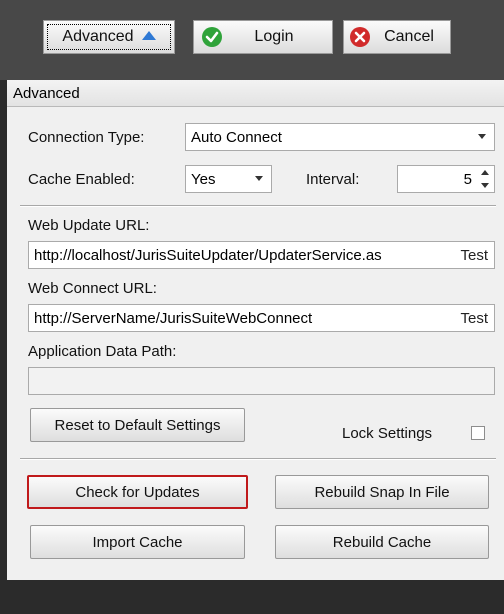  What do you see at coordinates (387, 433) in the screenshot?
I see `lock-settings-label: Lock Settings` at bounding box center [387, 433].